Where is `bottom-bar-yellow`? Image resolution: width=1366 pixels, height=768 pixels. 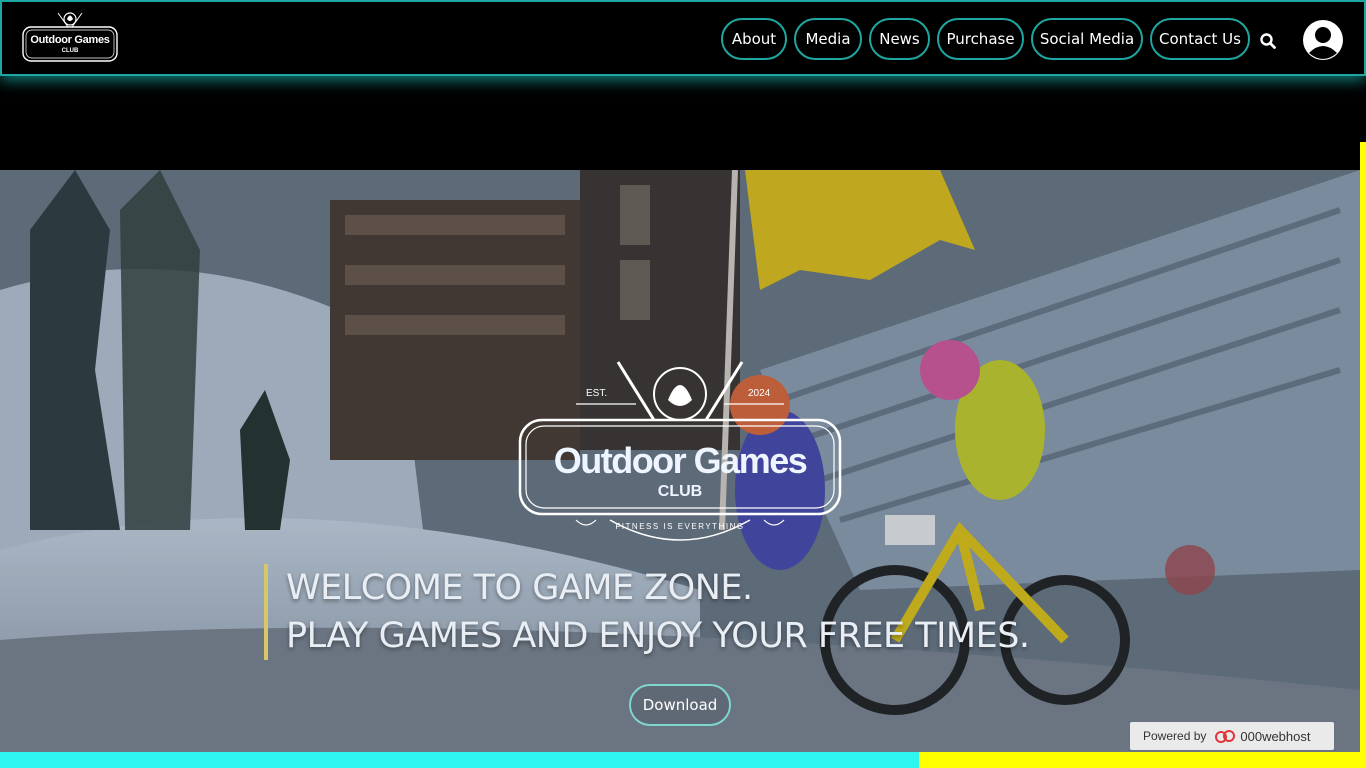 bottom-bar-yellow is located at coordinates (1142, 760).